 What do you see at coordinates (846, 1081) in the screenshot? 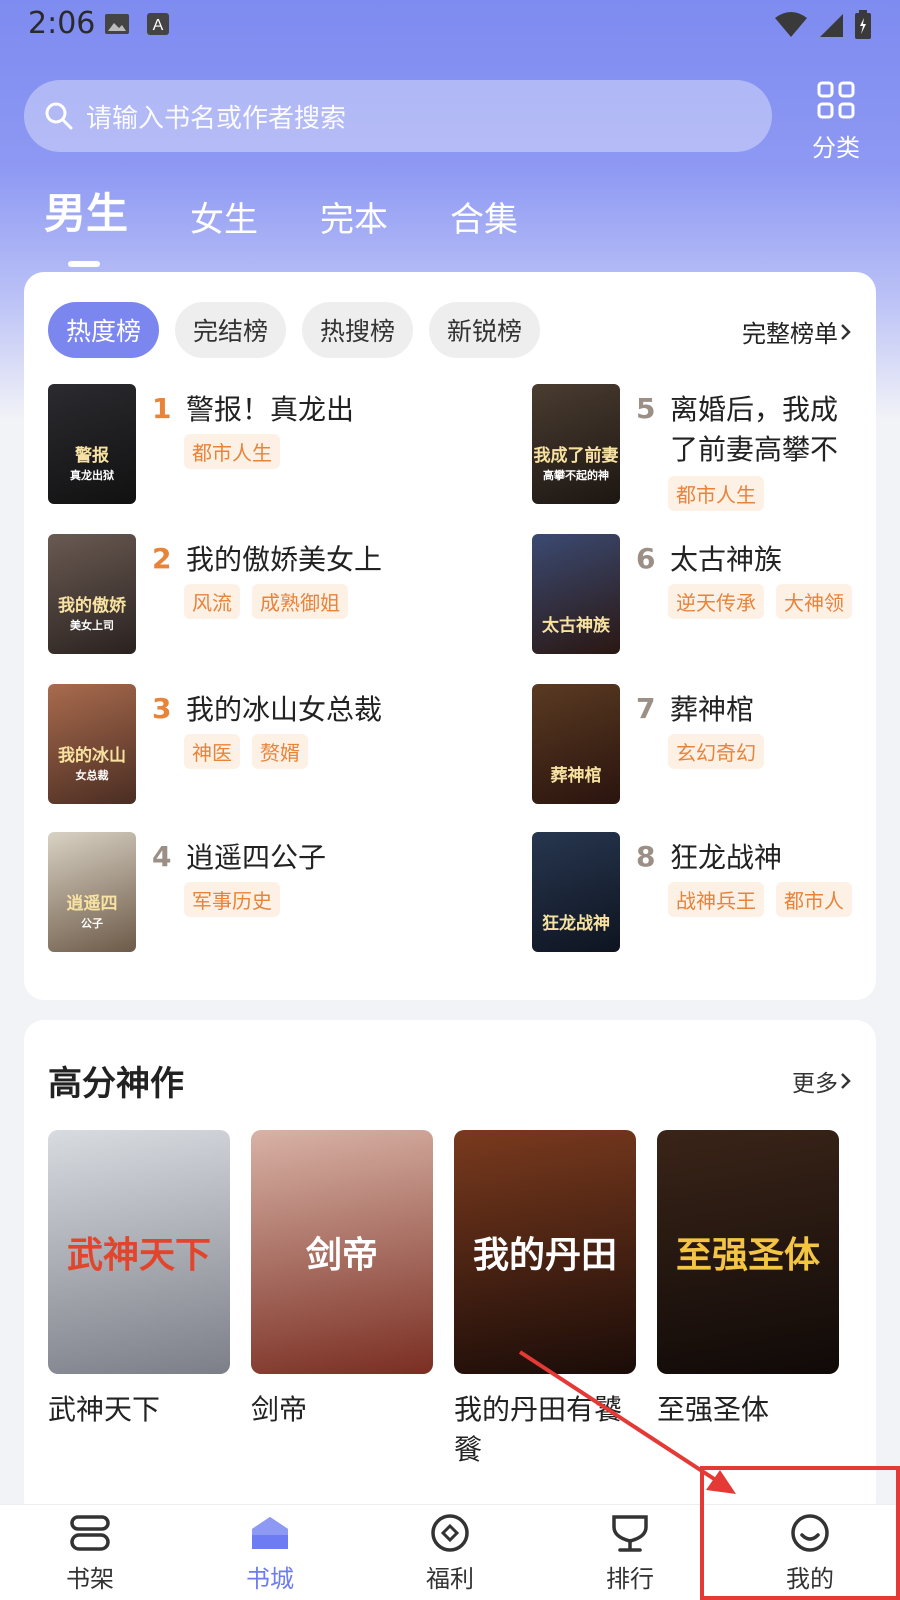
I see `chevron-right-icon` at bounding box center [846, 1081].